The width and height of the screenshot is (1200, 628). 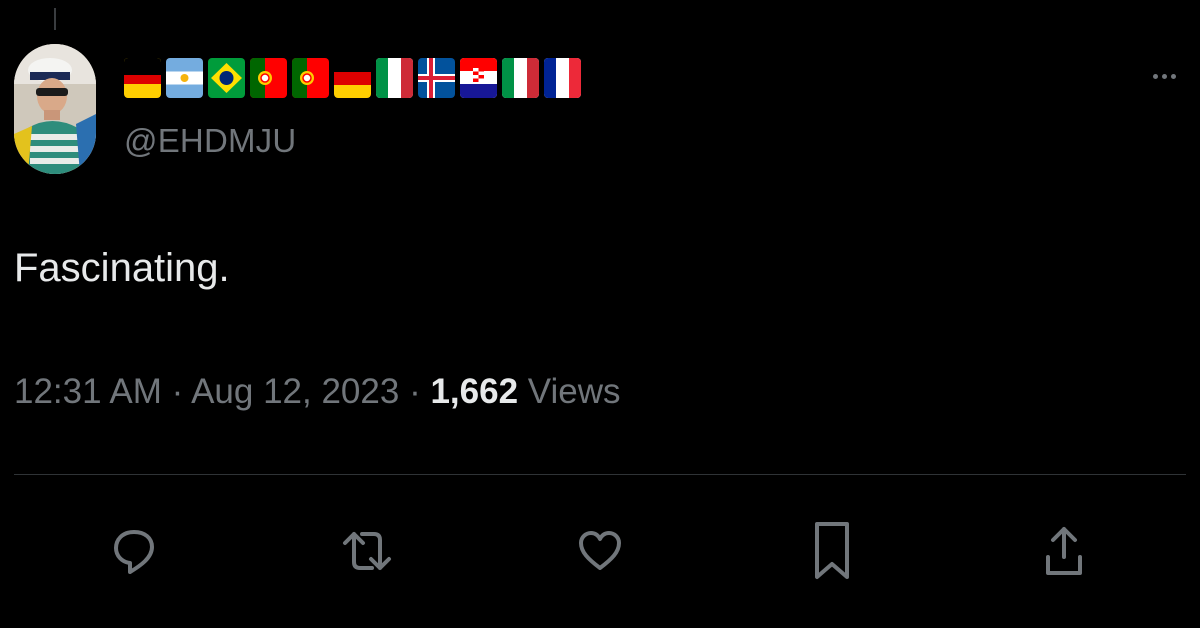 I want to click on avatar, so click(x=55, y=109).